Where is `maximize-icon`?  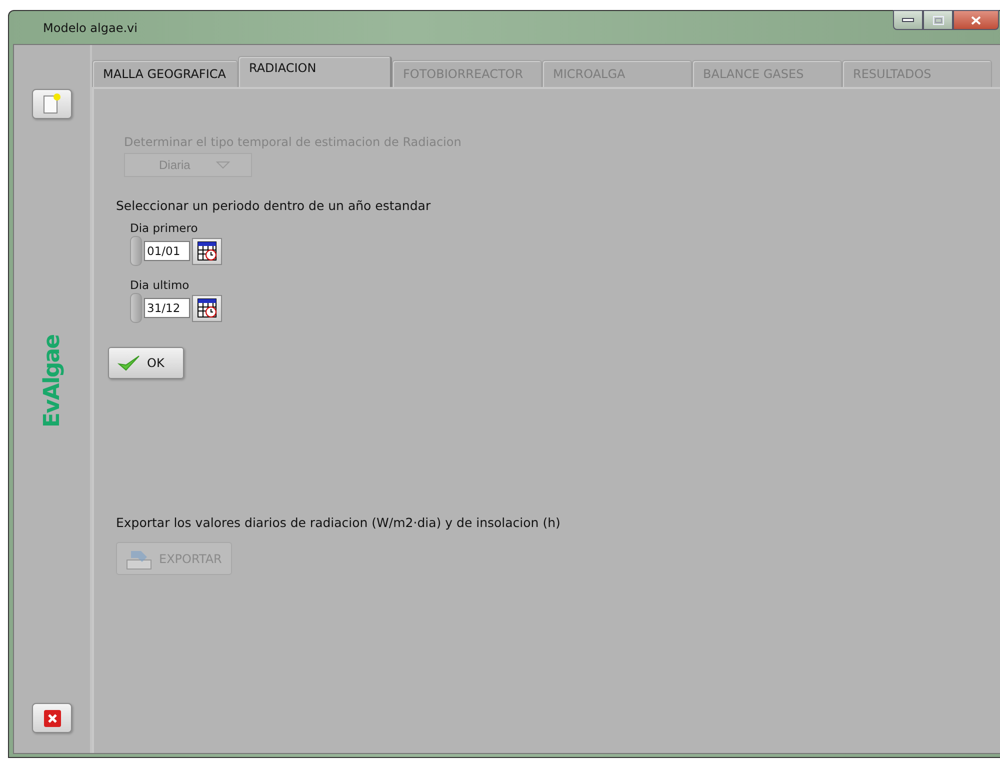 maximize-icon is located at coordinates (938, 20).